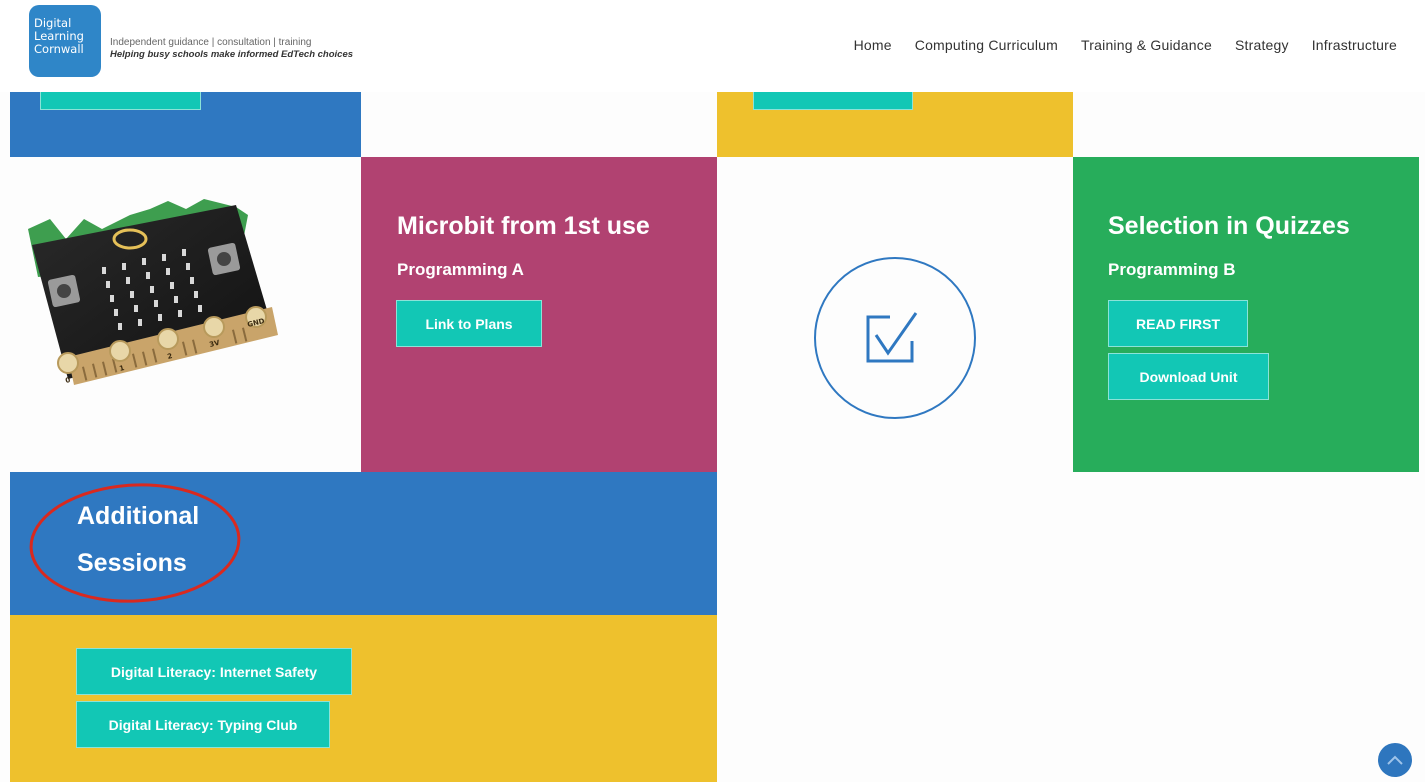 This screenshot has width=1425, height=782. I want to click on checkbox-check-icon, so click(895, 338).